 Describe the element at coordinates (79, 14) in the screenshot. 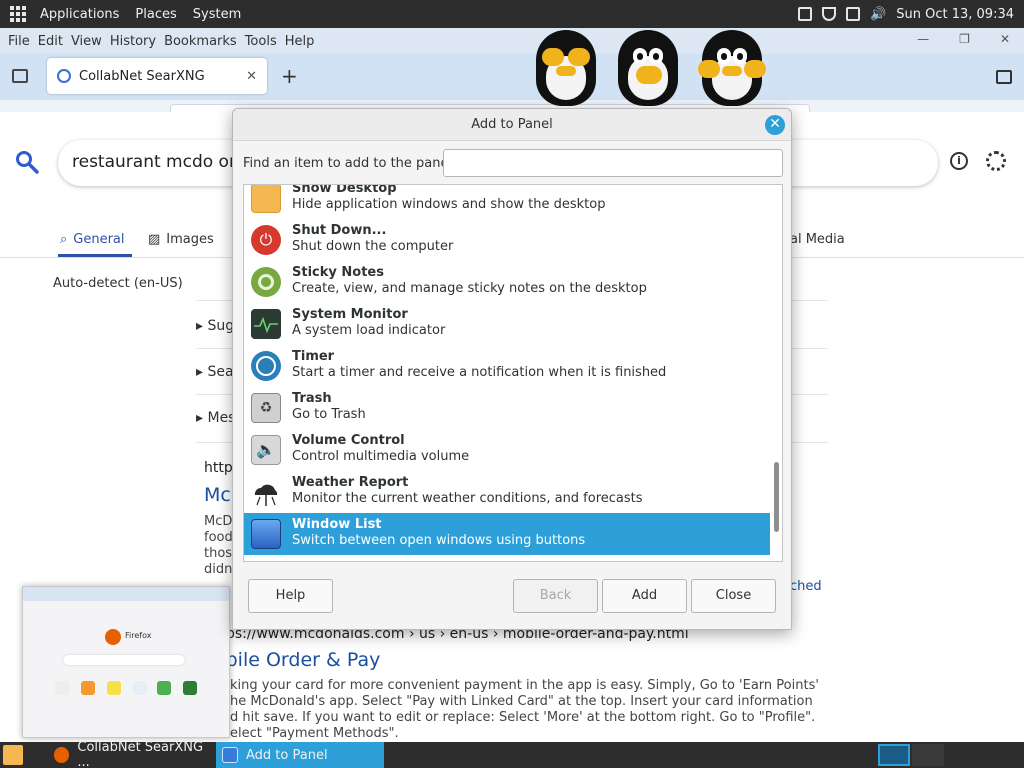

I see `applications-menu: Applications` at that location.